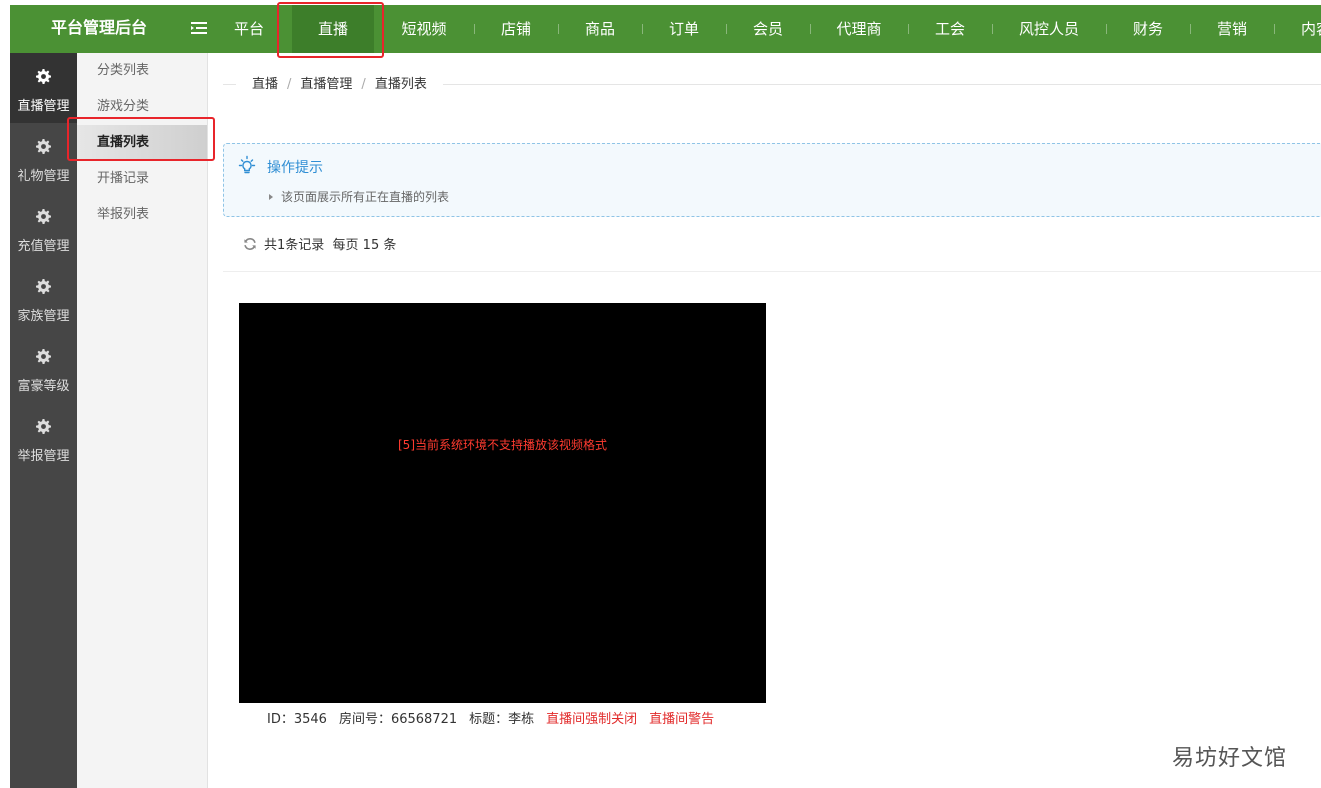 The height and width of the screenshot is (788, 1321). What do you see at coordinates (43, 316) in the screenshot?
I see `sidebar-item-label: 家族管理` at bounding box center [43, 316].